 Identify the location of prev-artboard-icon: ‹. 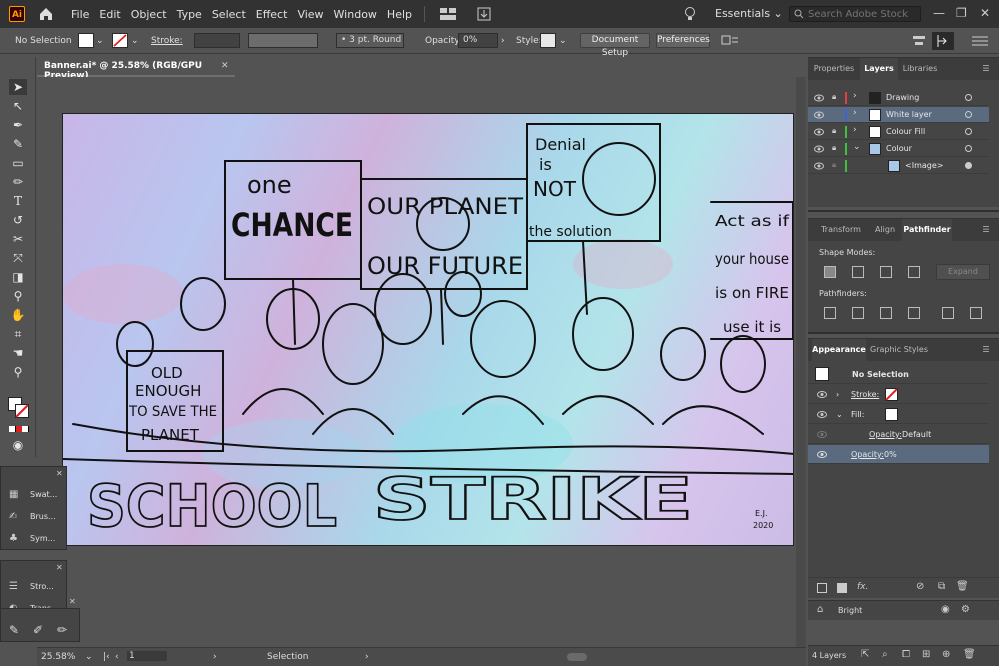
(117, 657).